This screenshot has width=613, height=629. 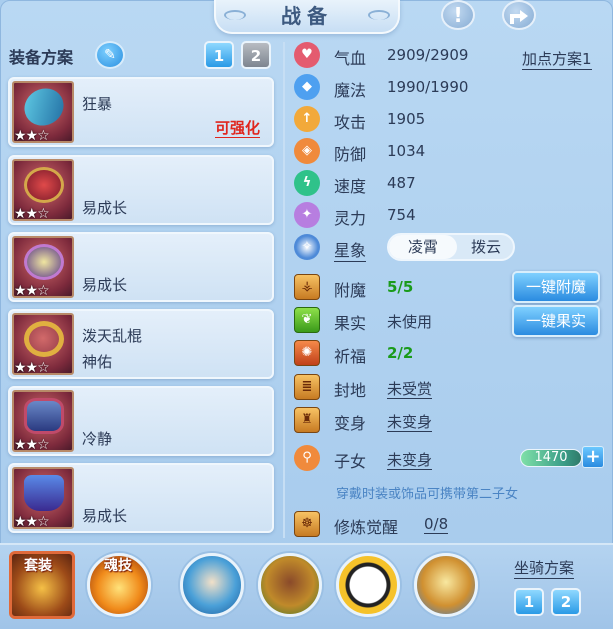 I want to click on add-point-scheme-link: 加点方案1, so click(x=557, y=59).